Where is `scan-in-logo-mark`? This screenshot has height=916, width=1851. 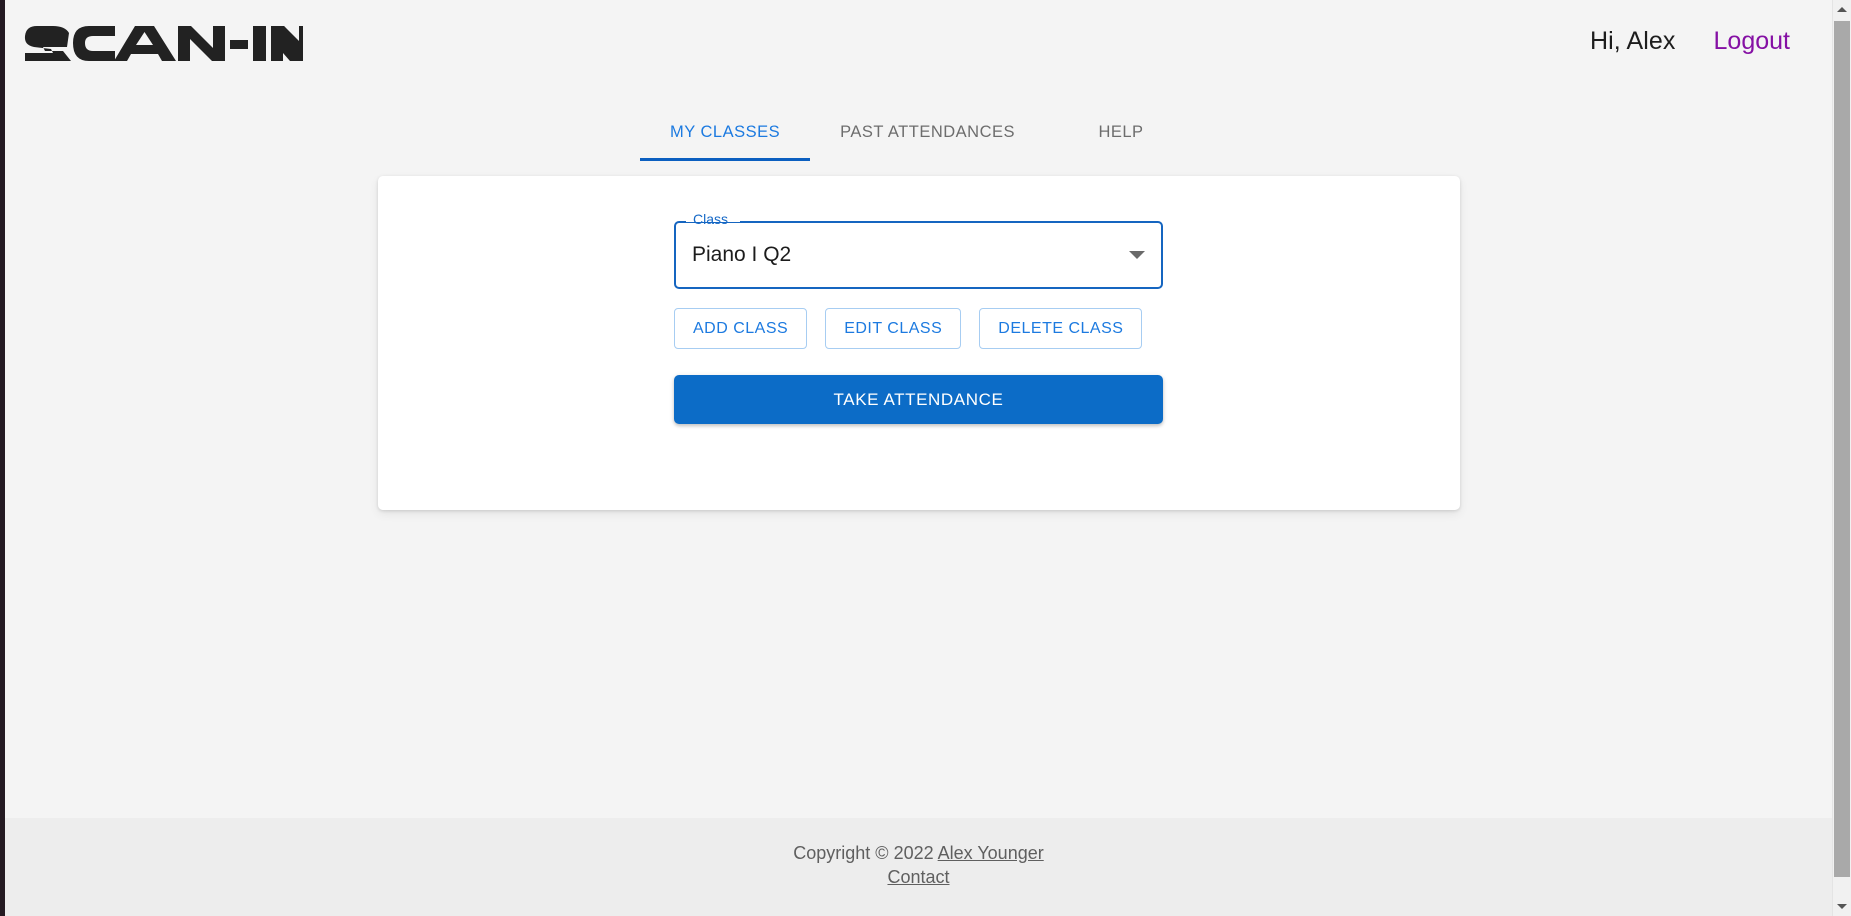
scan-in-logo-mark is located at coordinates (163, 43).